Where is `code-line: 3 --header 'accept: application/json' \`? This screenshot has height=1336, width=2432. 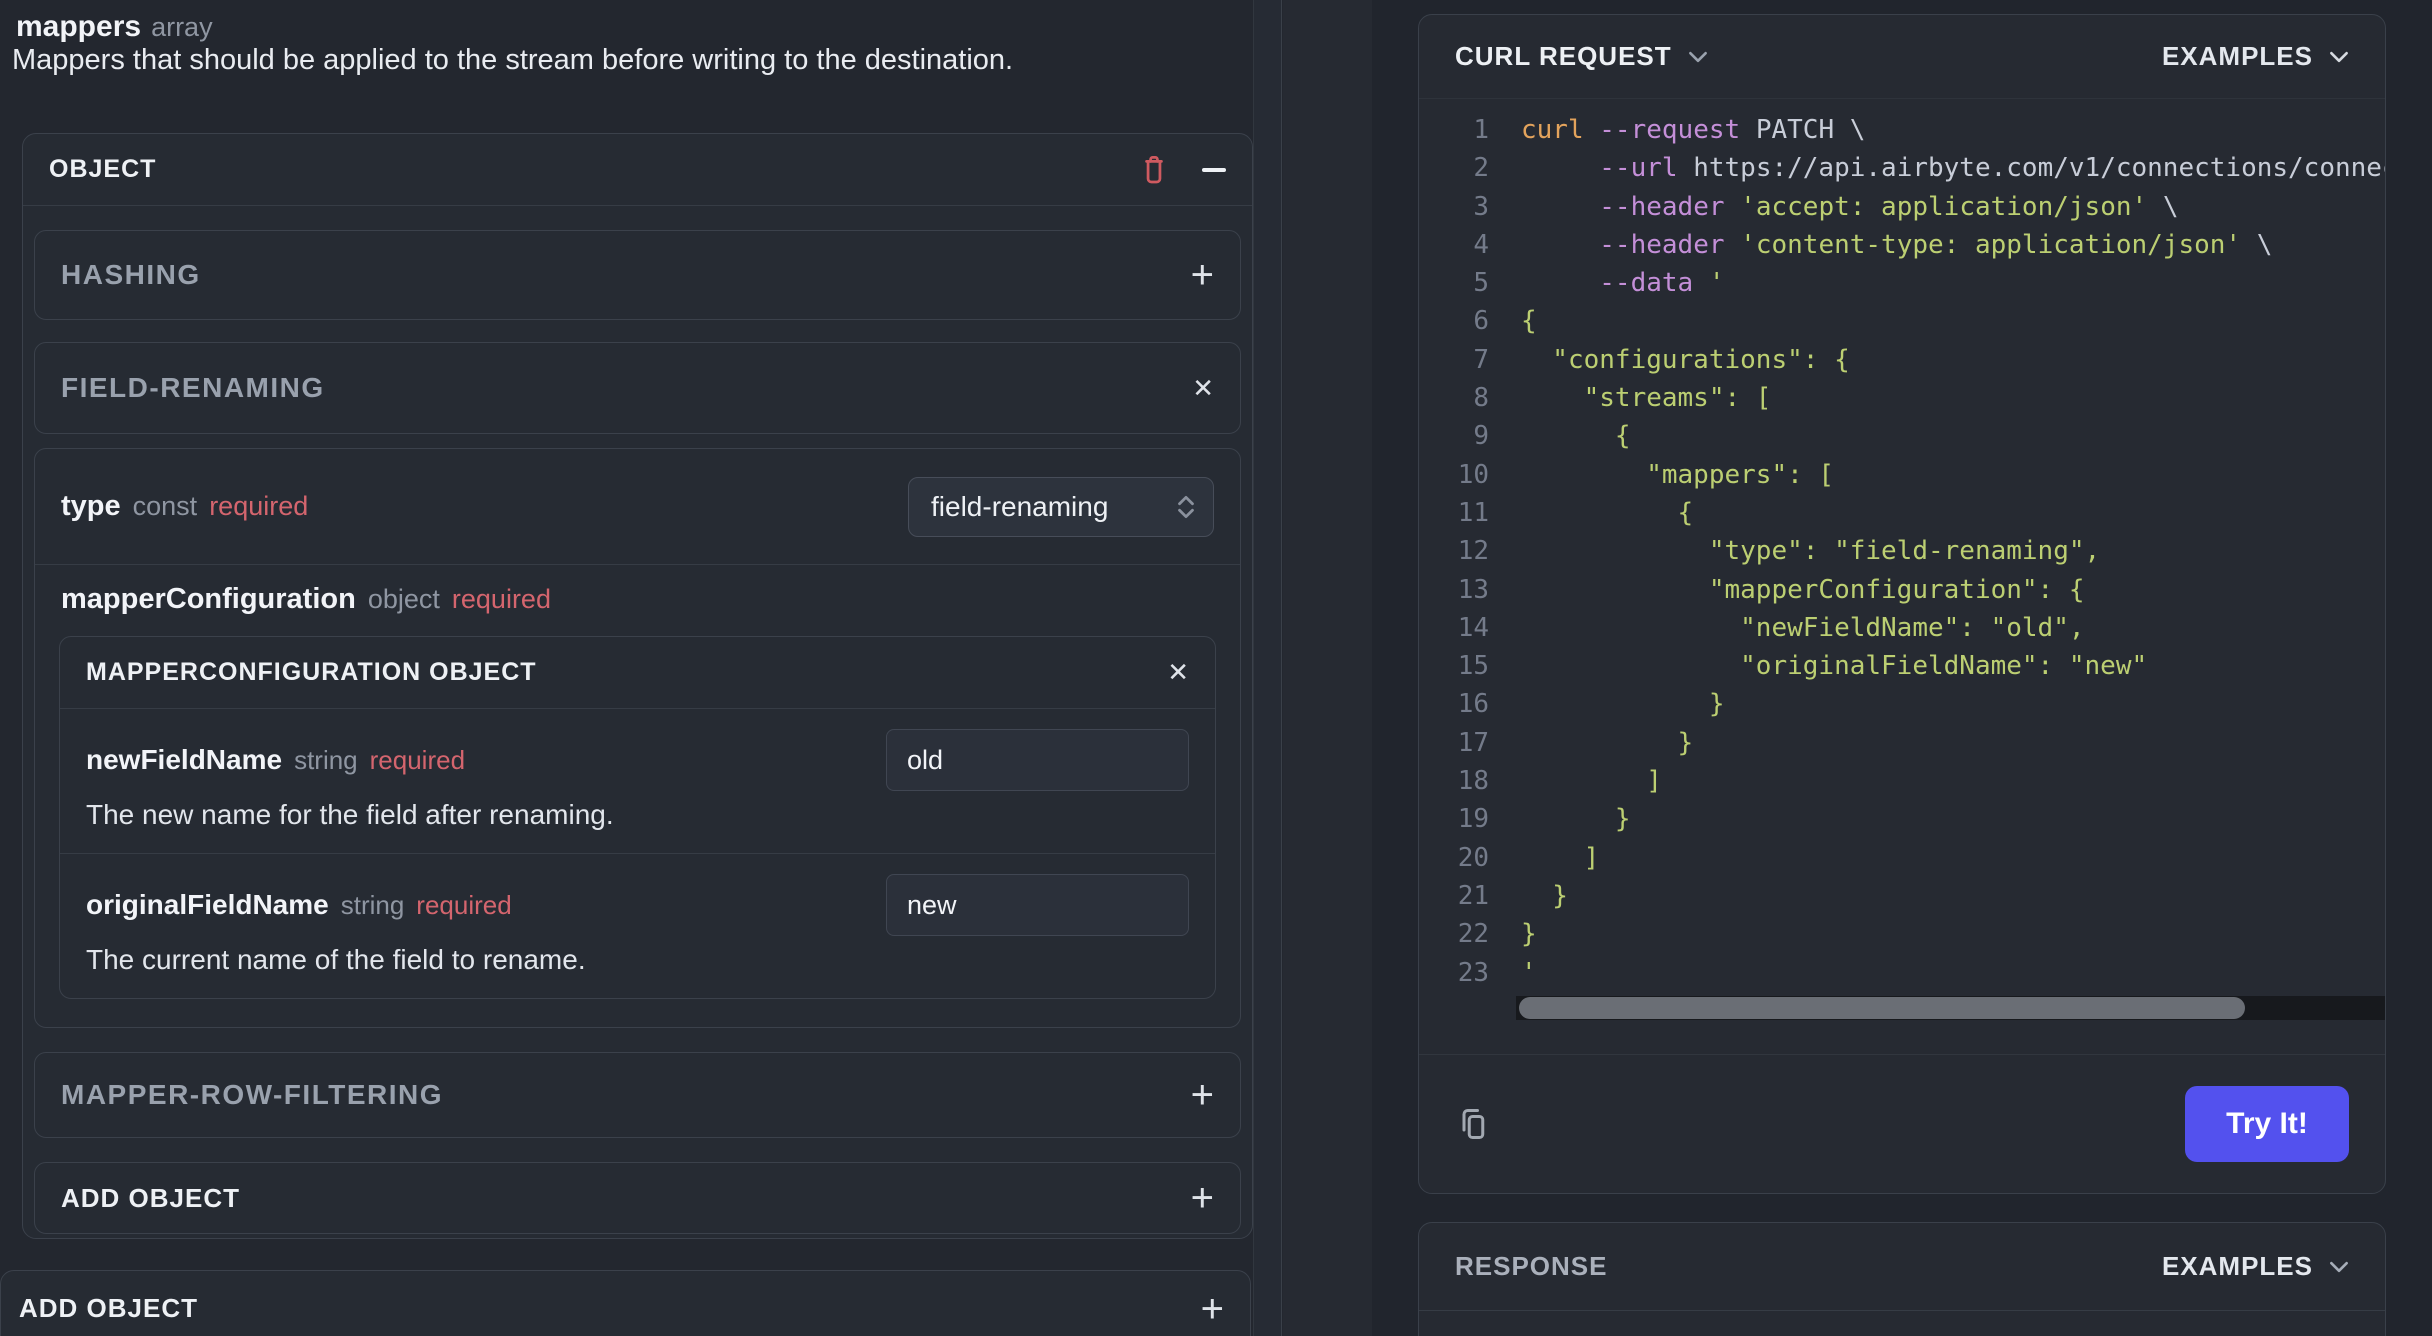
code-line: 3 --header 'accept: application/json' \ is located at coordinates (1902, 207).